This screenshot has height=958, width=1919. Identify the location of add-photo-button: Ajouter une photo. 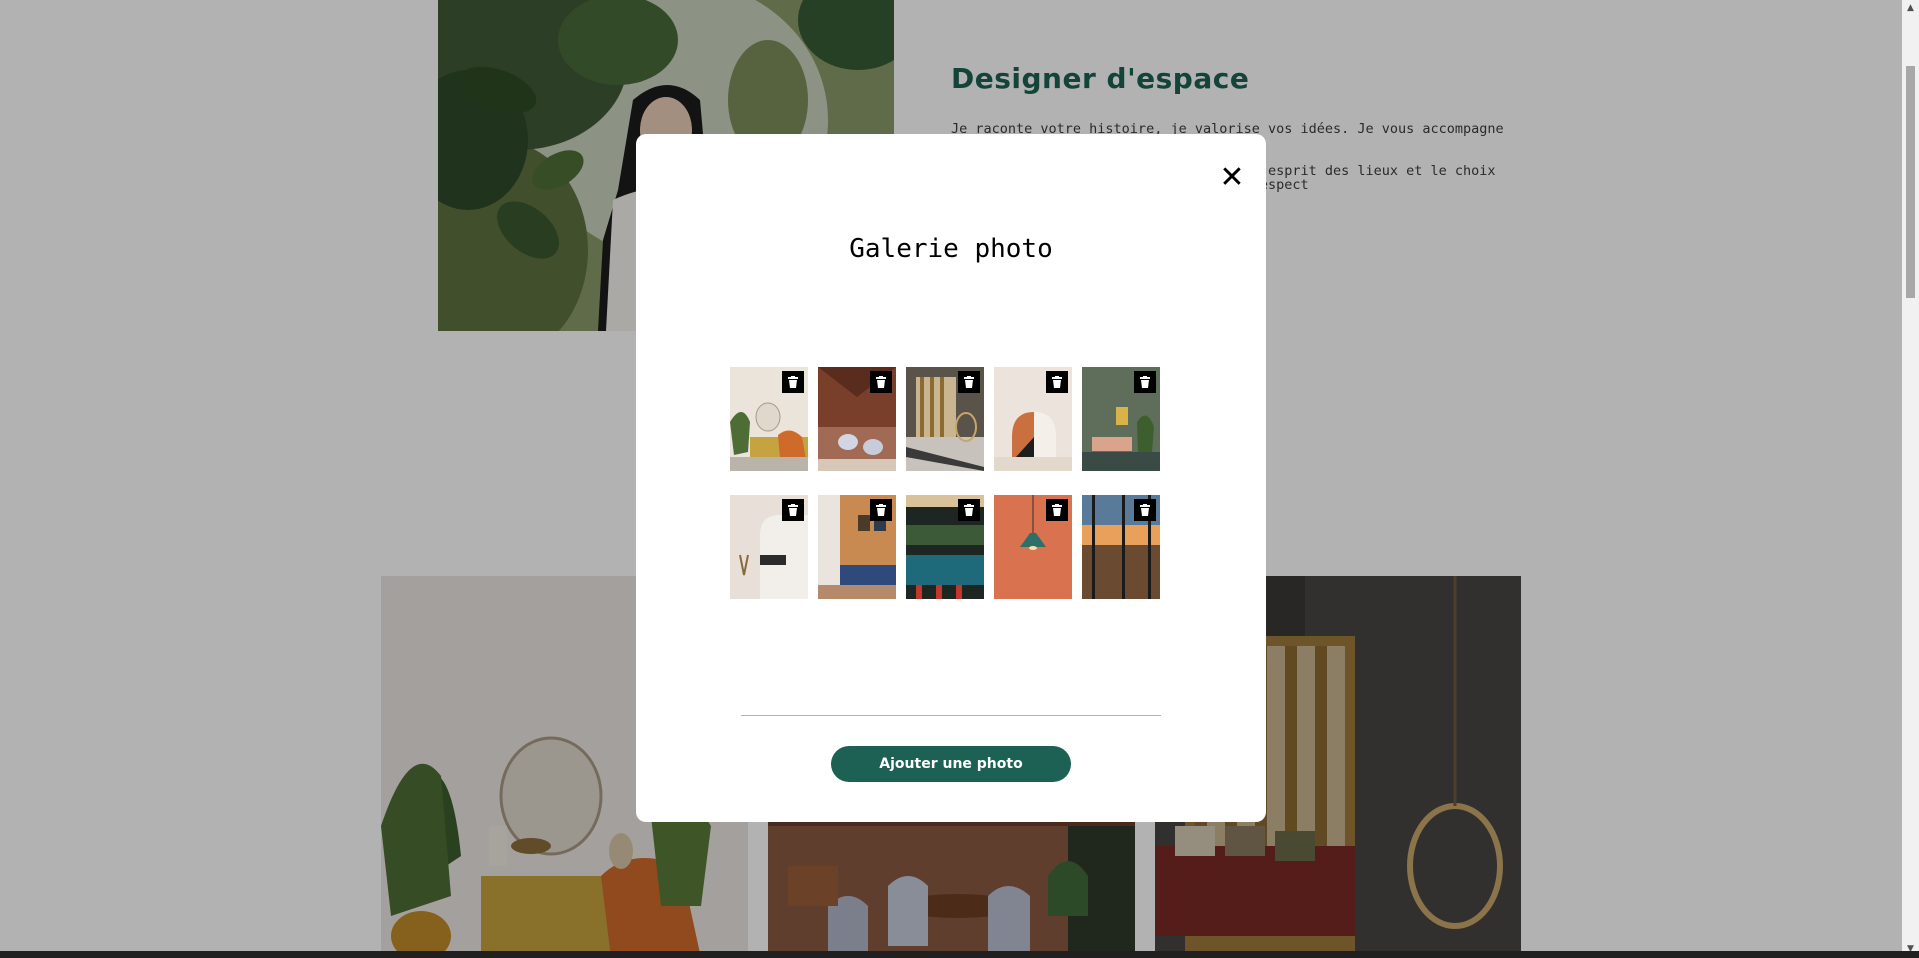
(951, 764).